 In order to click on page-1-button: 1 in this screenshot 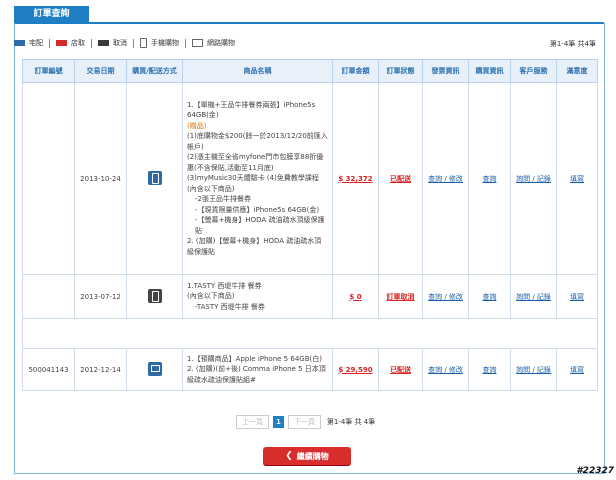, I will do `click(278, 422)`.